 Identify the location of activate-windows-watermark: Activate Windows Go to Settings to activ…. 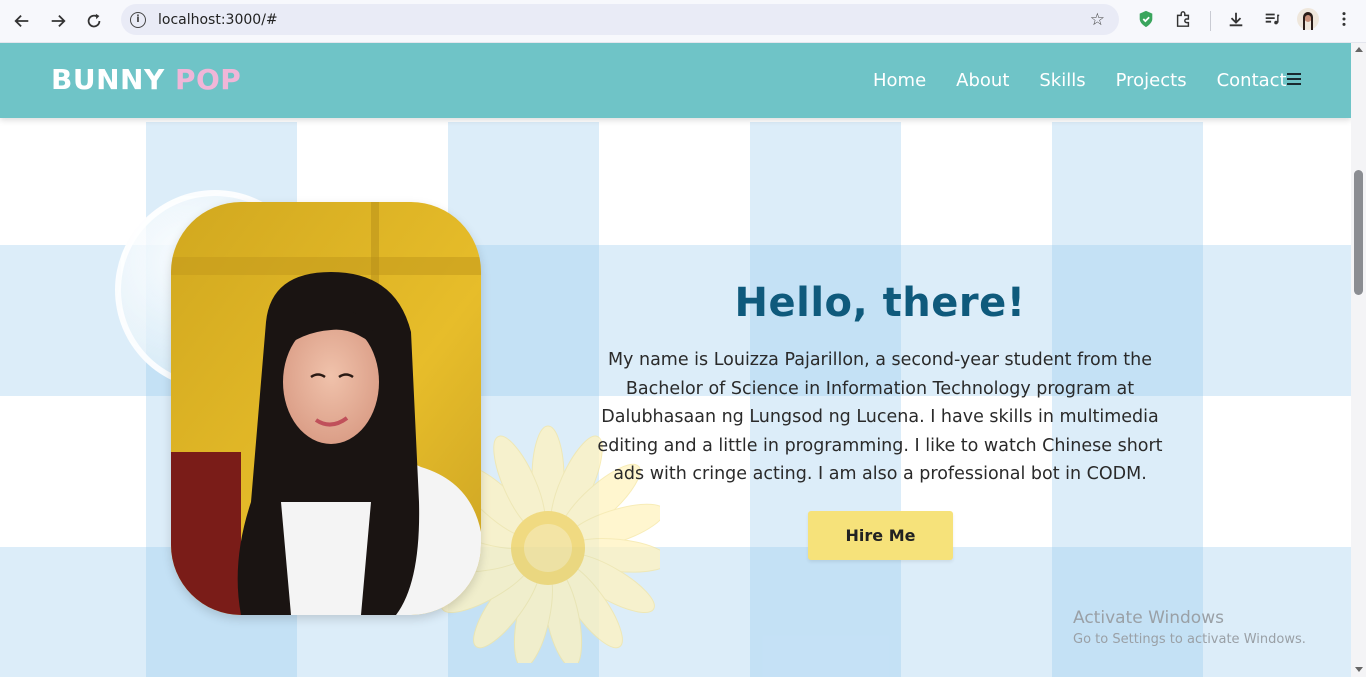
(1189, 627).